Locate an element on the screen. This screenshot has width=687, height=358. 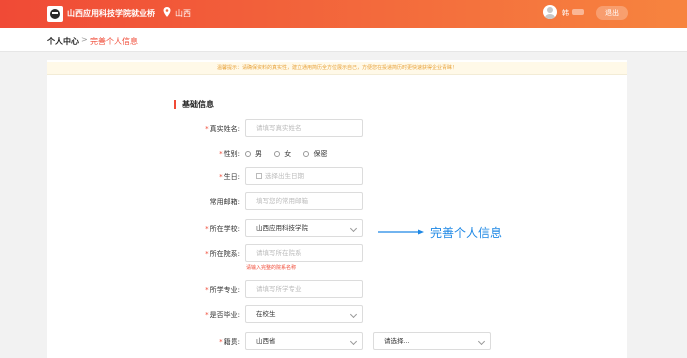
username: 韩 is located at coordinates (565, 13).